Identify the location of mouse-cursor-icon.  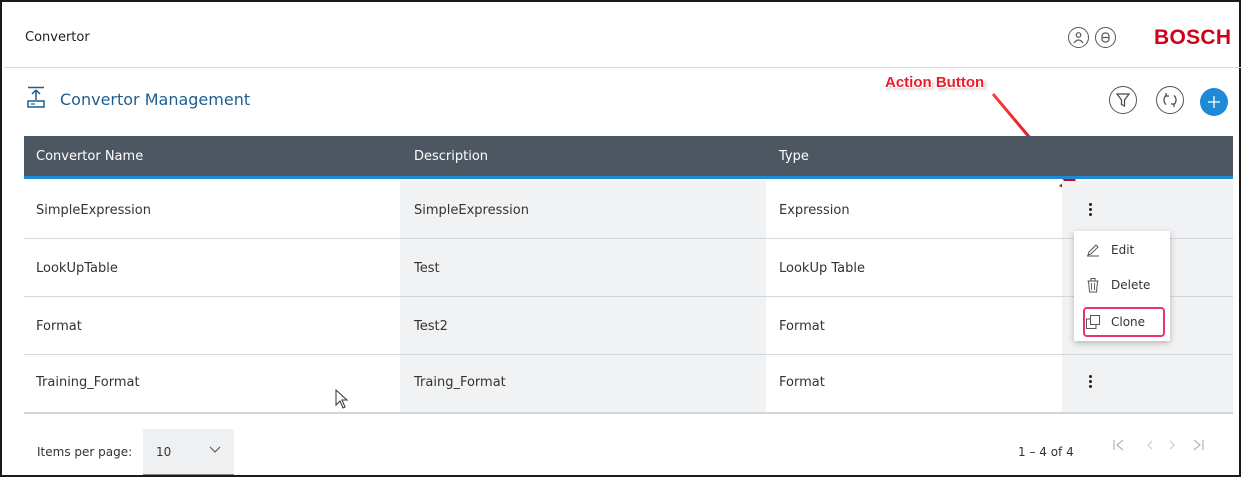
(342, 399).